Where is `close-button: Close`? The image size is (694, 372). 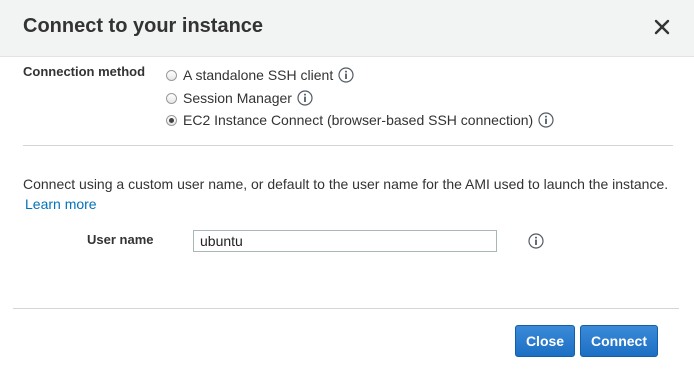
close-button: Close is located at coordinates (545, 341).